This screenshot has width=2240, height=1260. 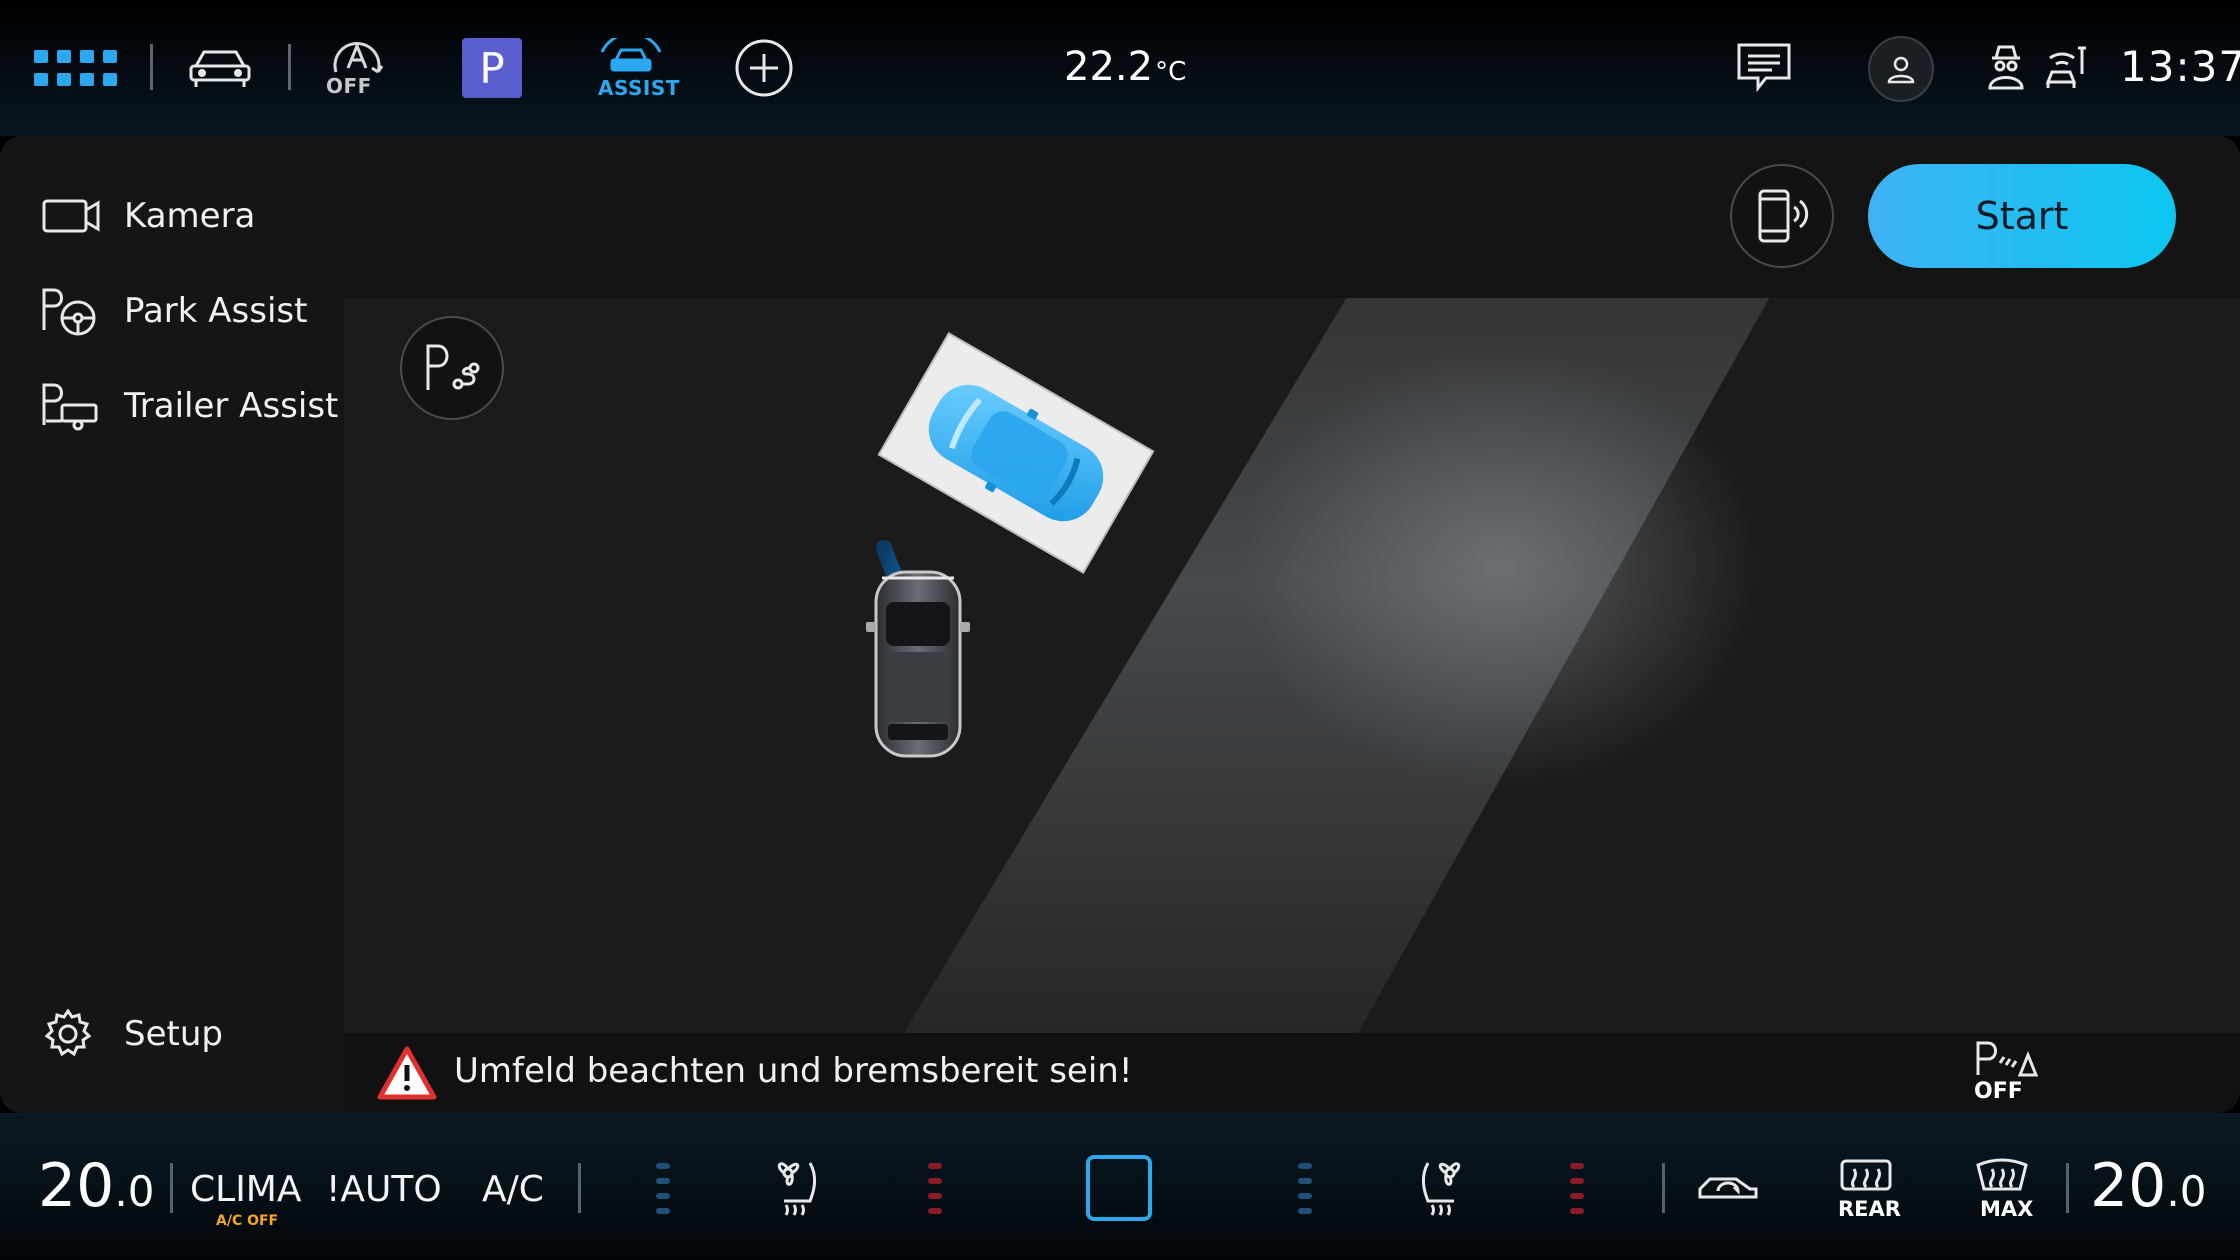 What do you see at coordinates (1305, 1193) in the screenshot?
I see `right-fan-level` at bounding box center [1305, 1193].